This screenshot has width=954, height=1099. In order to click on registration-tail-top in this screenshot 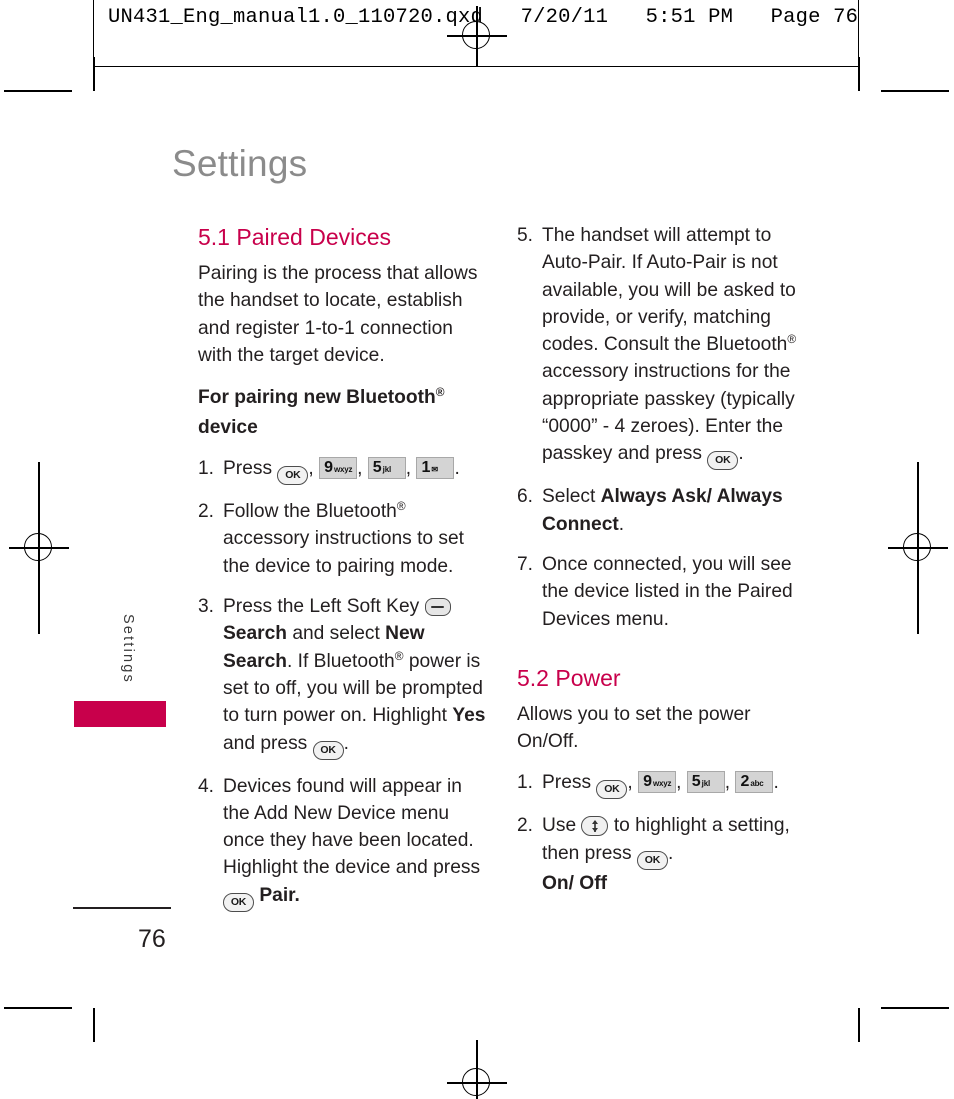, I will do `click(477, 42)`.